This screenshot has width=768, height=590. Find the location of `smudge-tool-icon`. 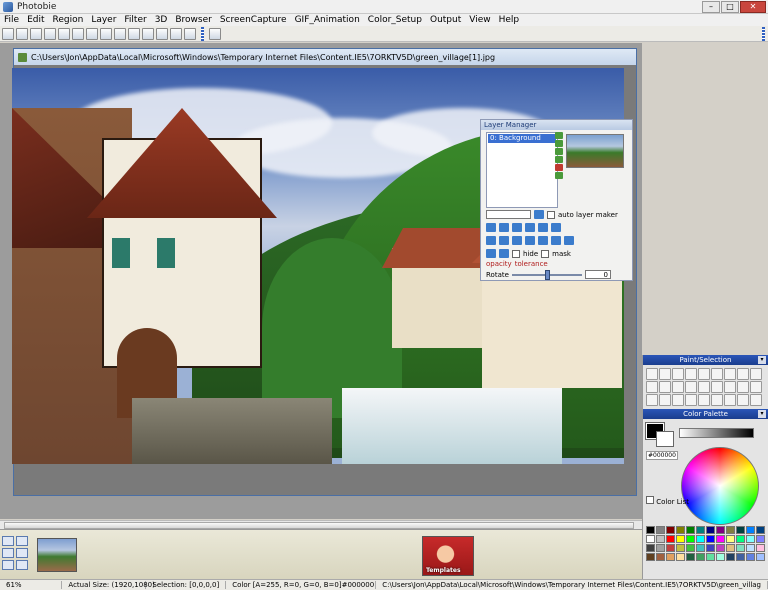

smudge-tool-icon is located at coordinates (717, 387).